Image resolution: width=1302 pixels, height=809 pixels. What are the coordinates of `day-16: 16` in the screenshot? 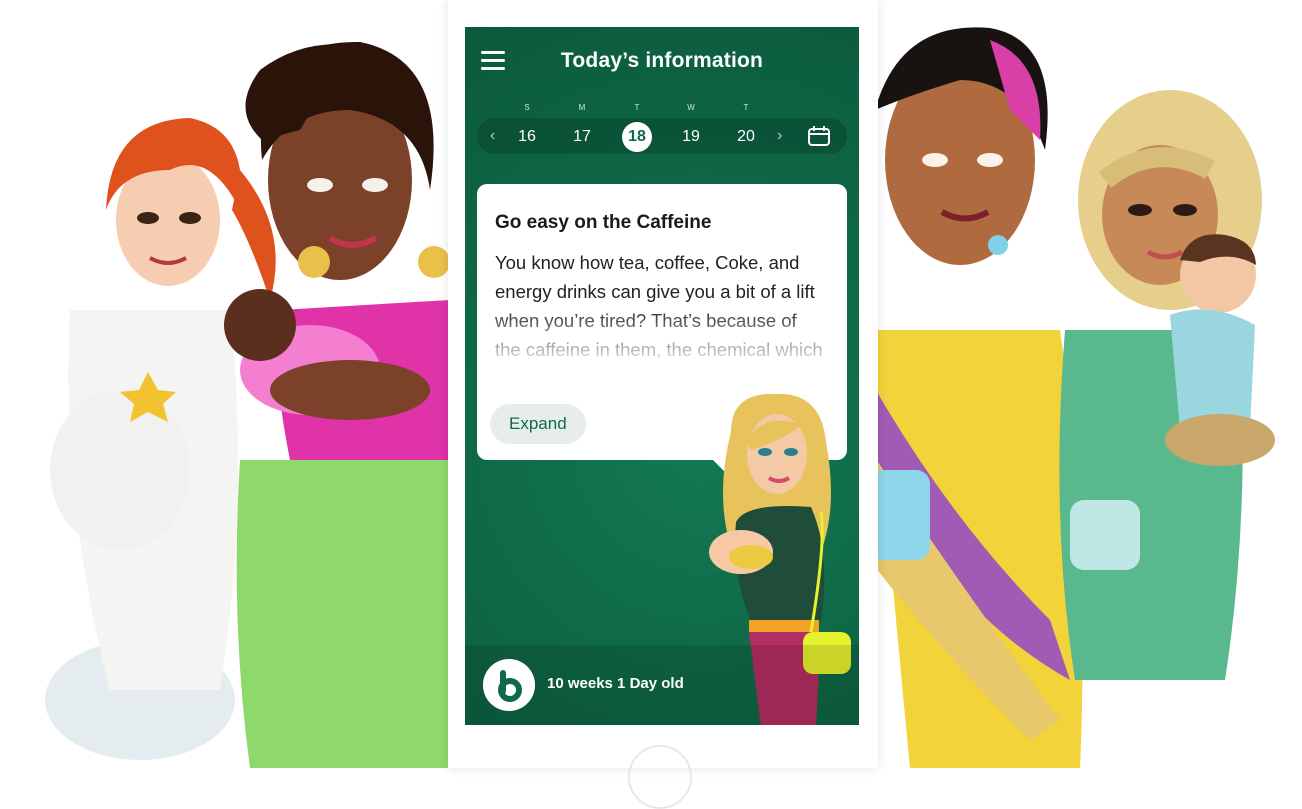 It's located at (527, 137).